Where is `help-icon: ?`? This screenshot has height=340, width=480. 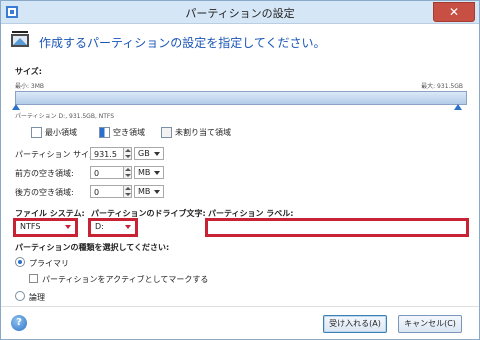
help-icon: ? is located at coordinates (19, 323).